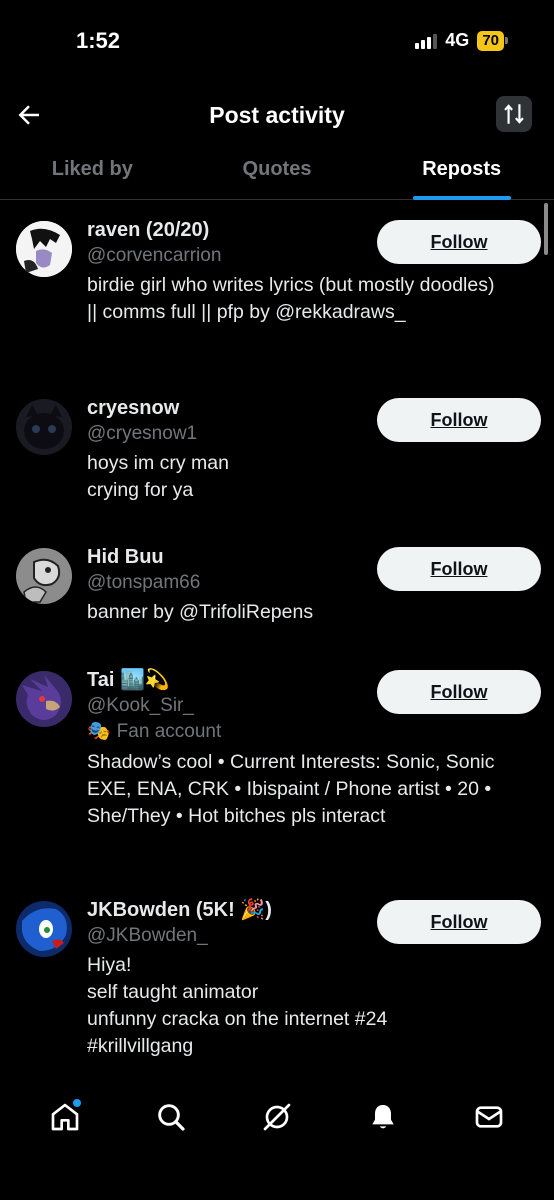  I want to click on nav-messages, so click(489, 1117).